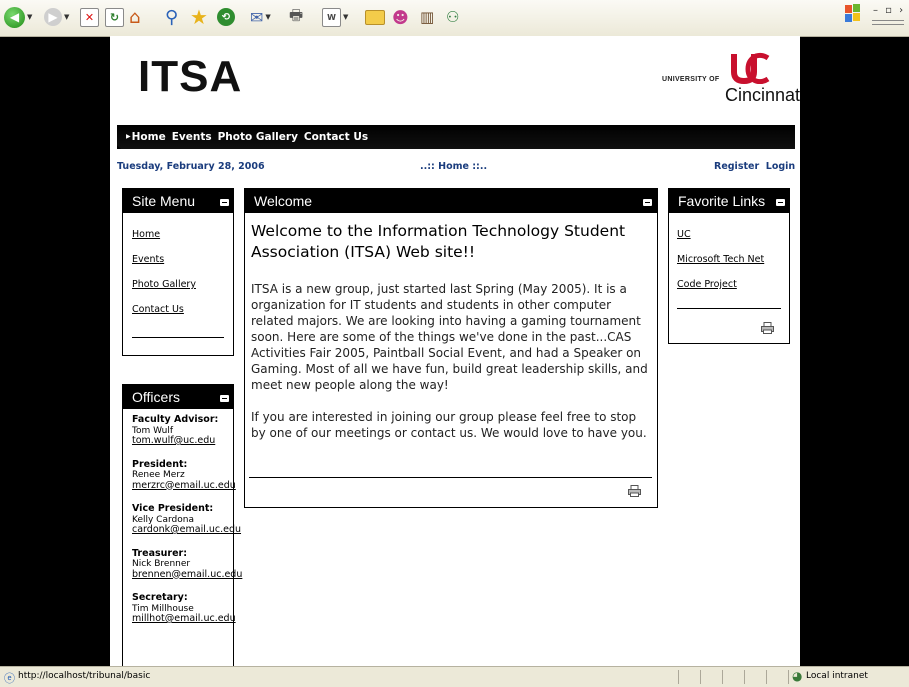  I want to click on nav-home-label: Home, so click(148, 137).